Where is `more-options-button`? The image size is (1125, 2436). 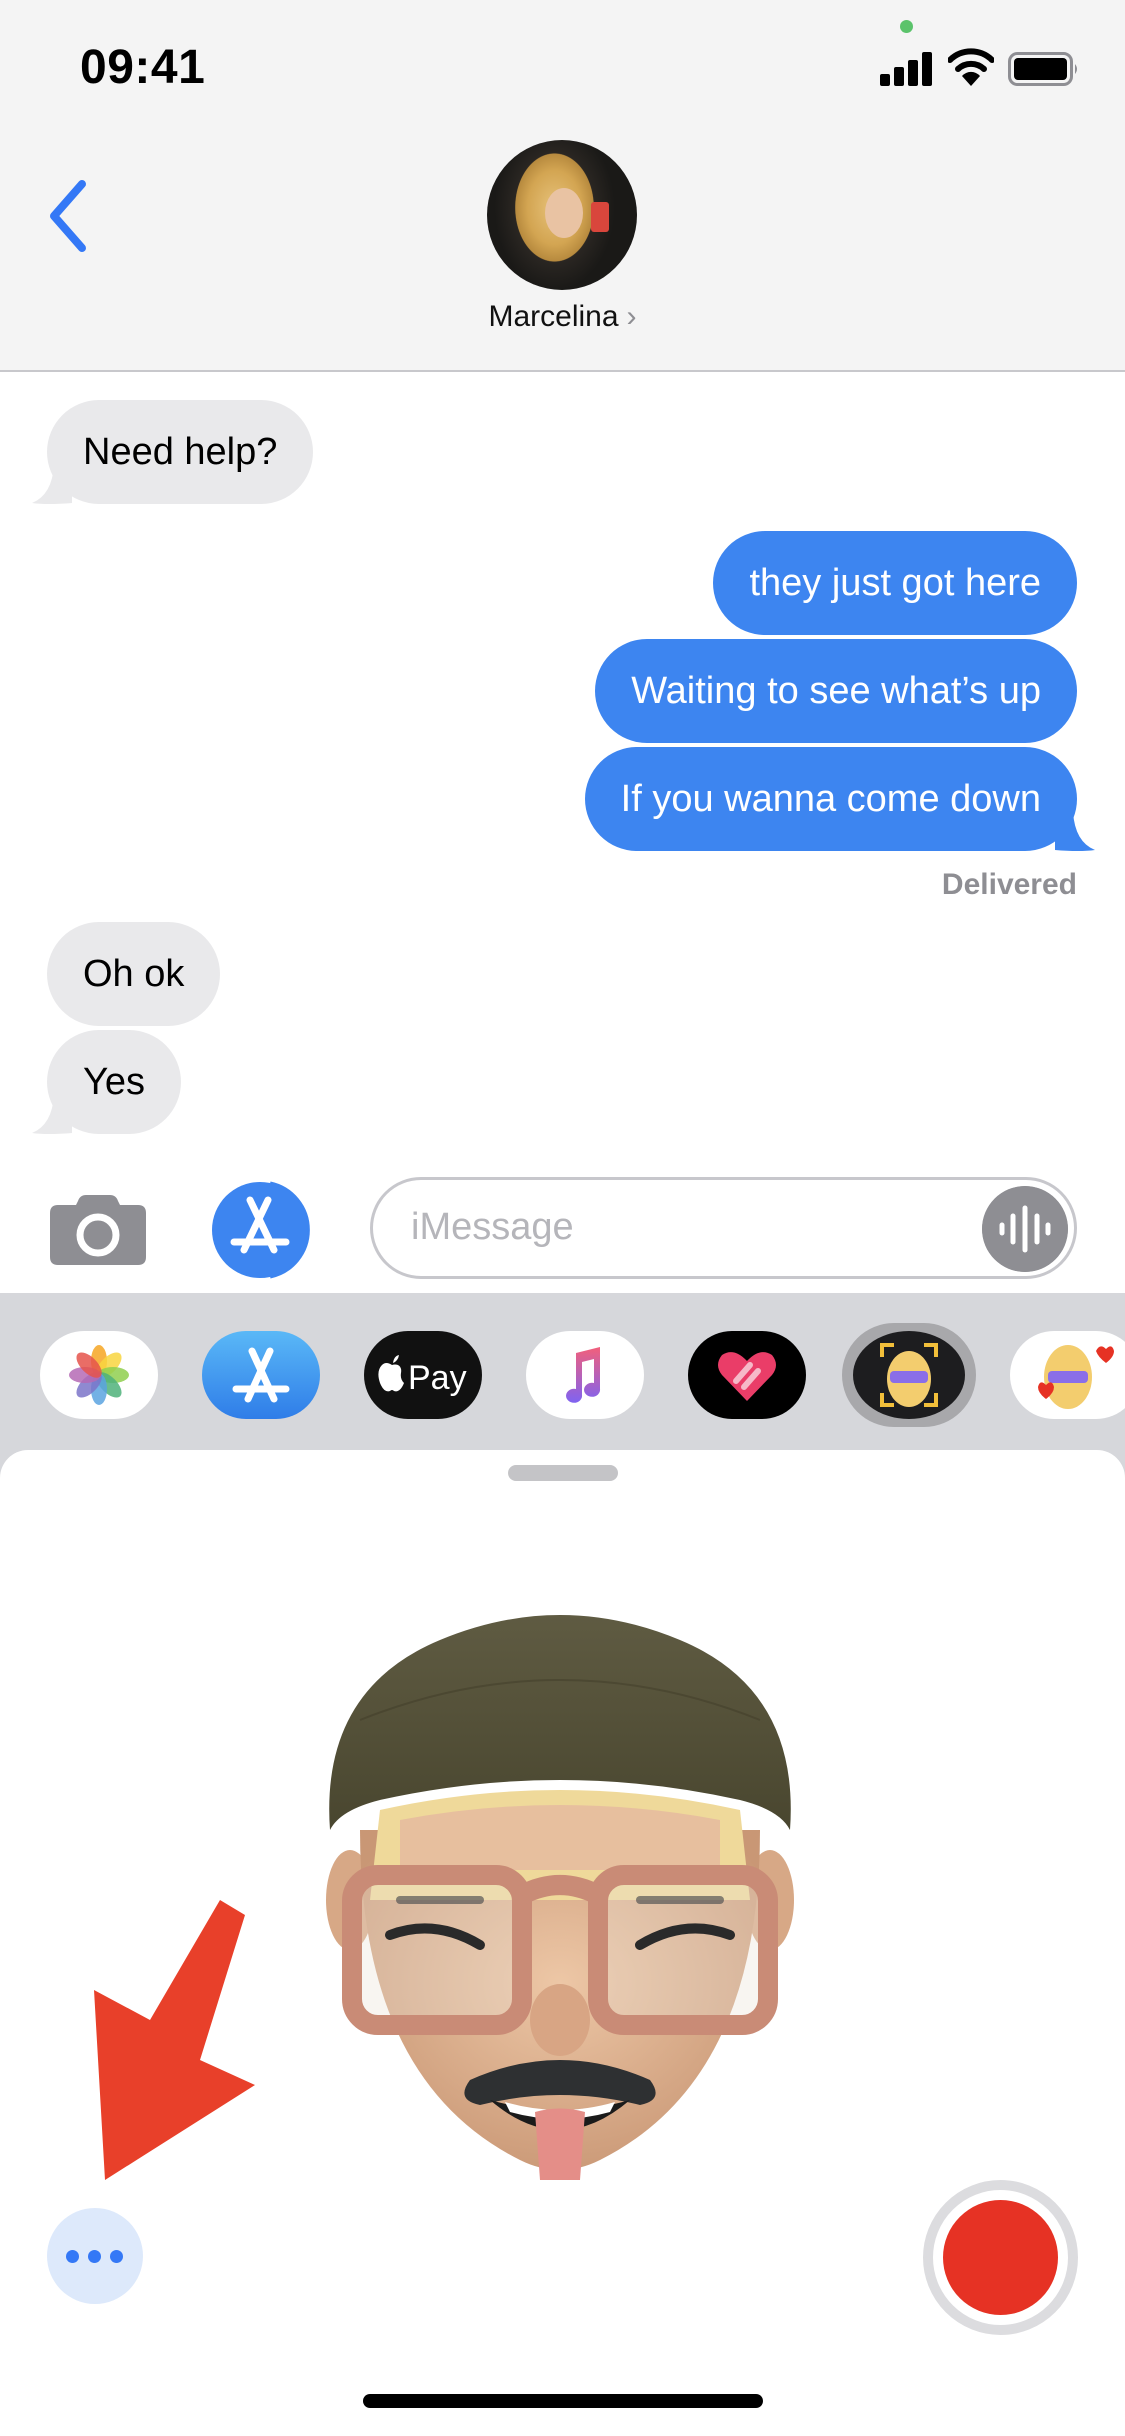 more-options-button is located at coordinates (95, 2256).